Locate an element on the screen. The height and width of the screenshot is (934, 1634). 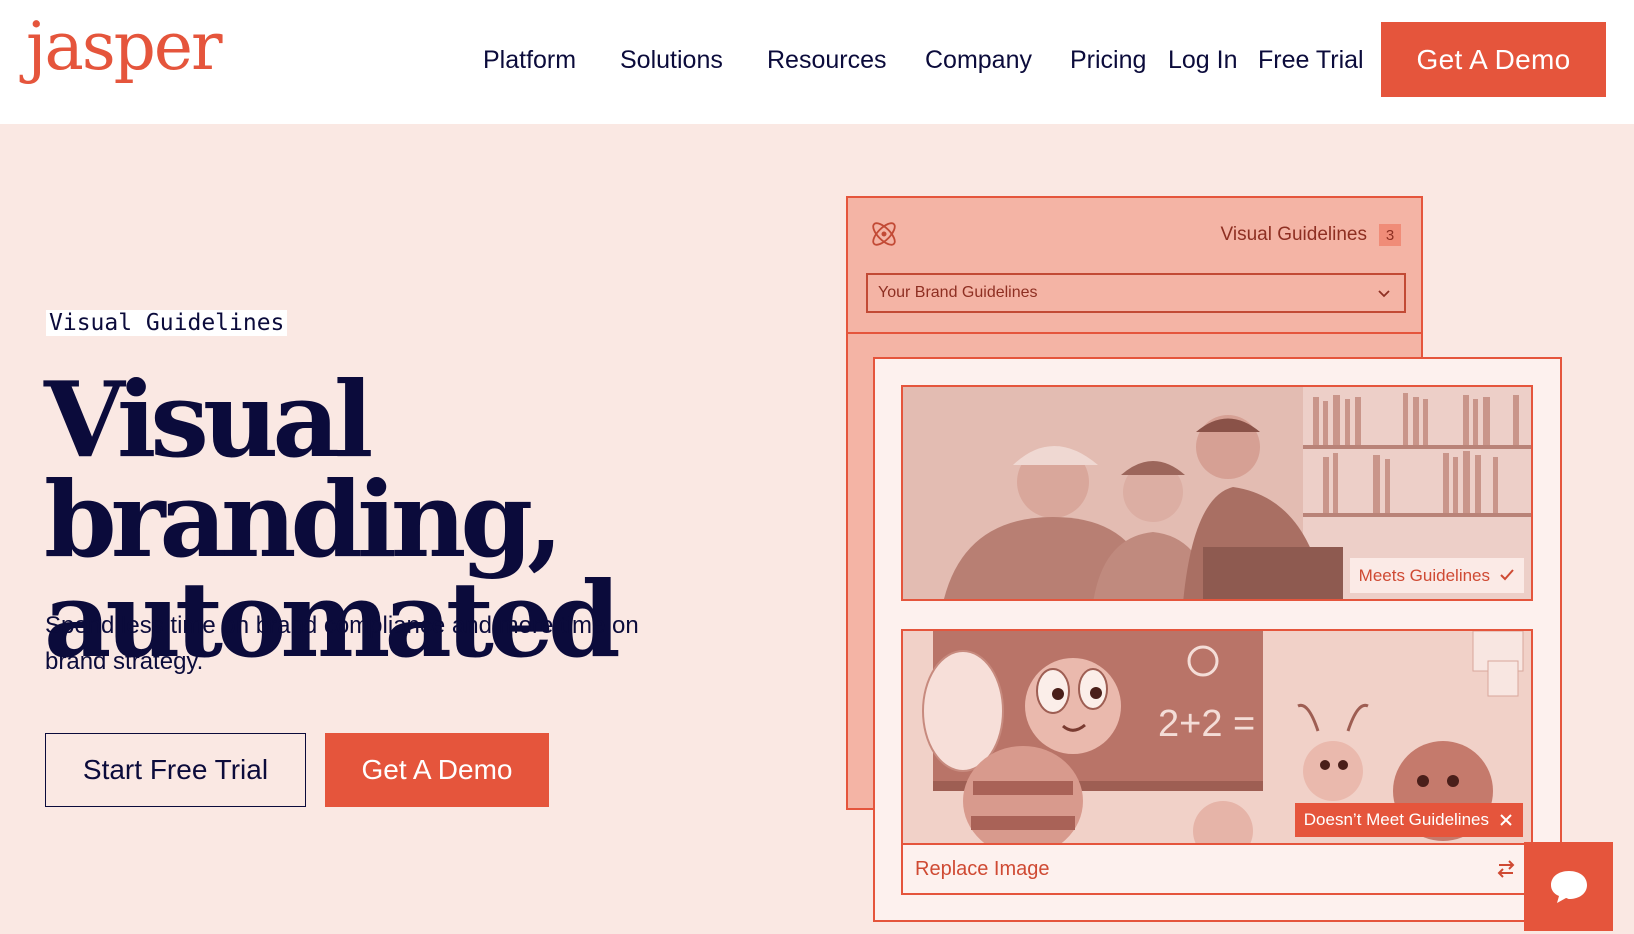
nav-free-trial: Free Trial is located at coordinates (1311, 60).